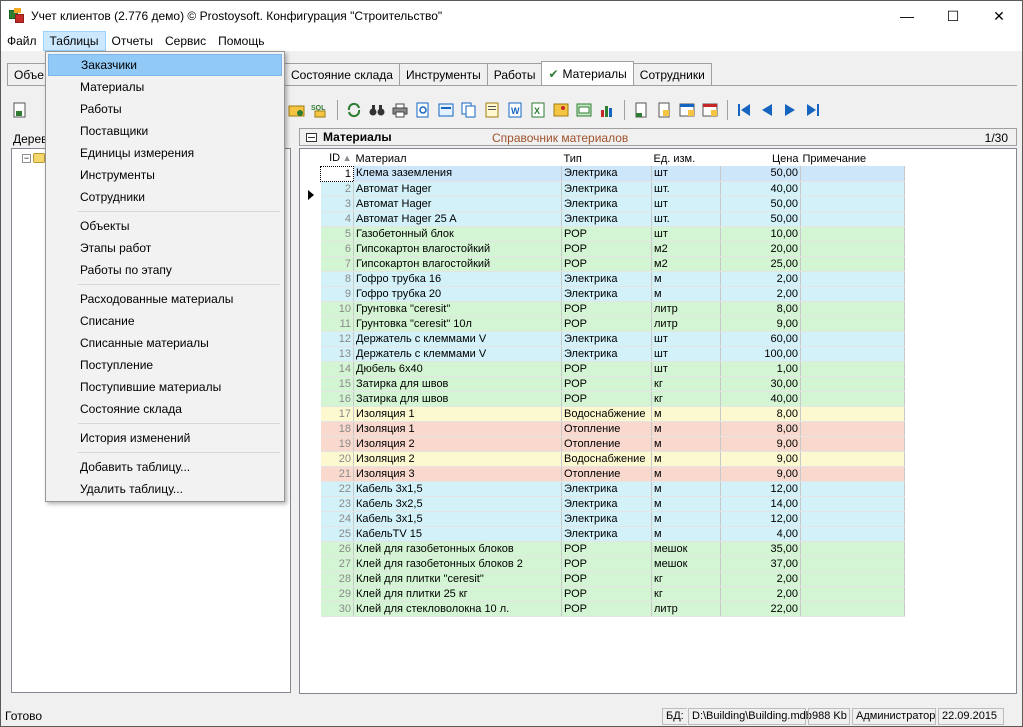  What do you see at coordinates (538, 110) in the screenshot?
I see `excel-icon: X` at bounding box center [538, 110].